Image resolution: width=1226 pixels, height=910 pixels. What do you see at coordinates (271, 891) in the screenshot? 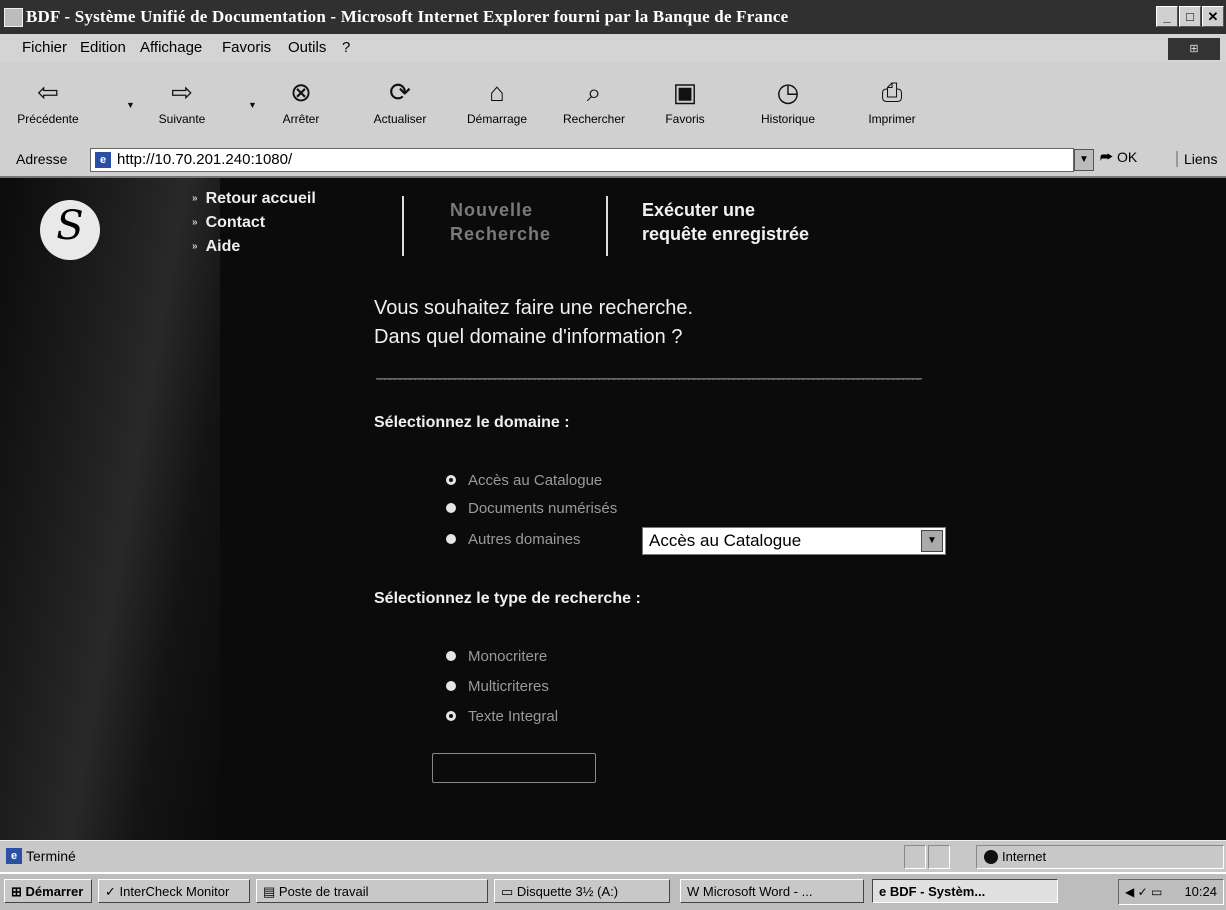
I see `computer-icon: ▤` at bounding box center [271, 891].